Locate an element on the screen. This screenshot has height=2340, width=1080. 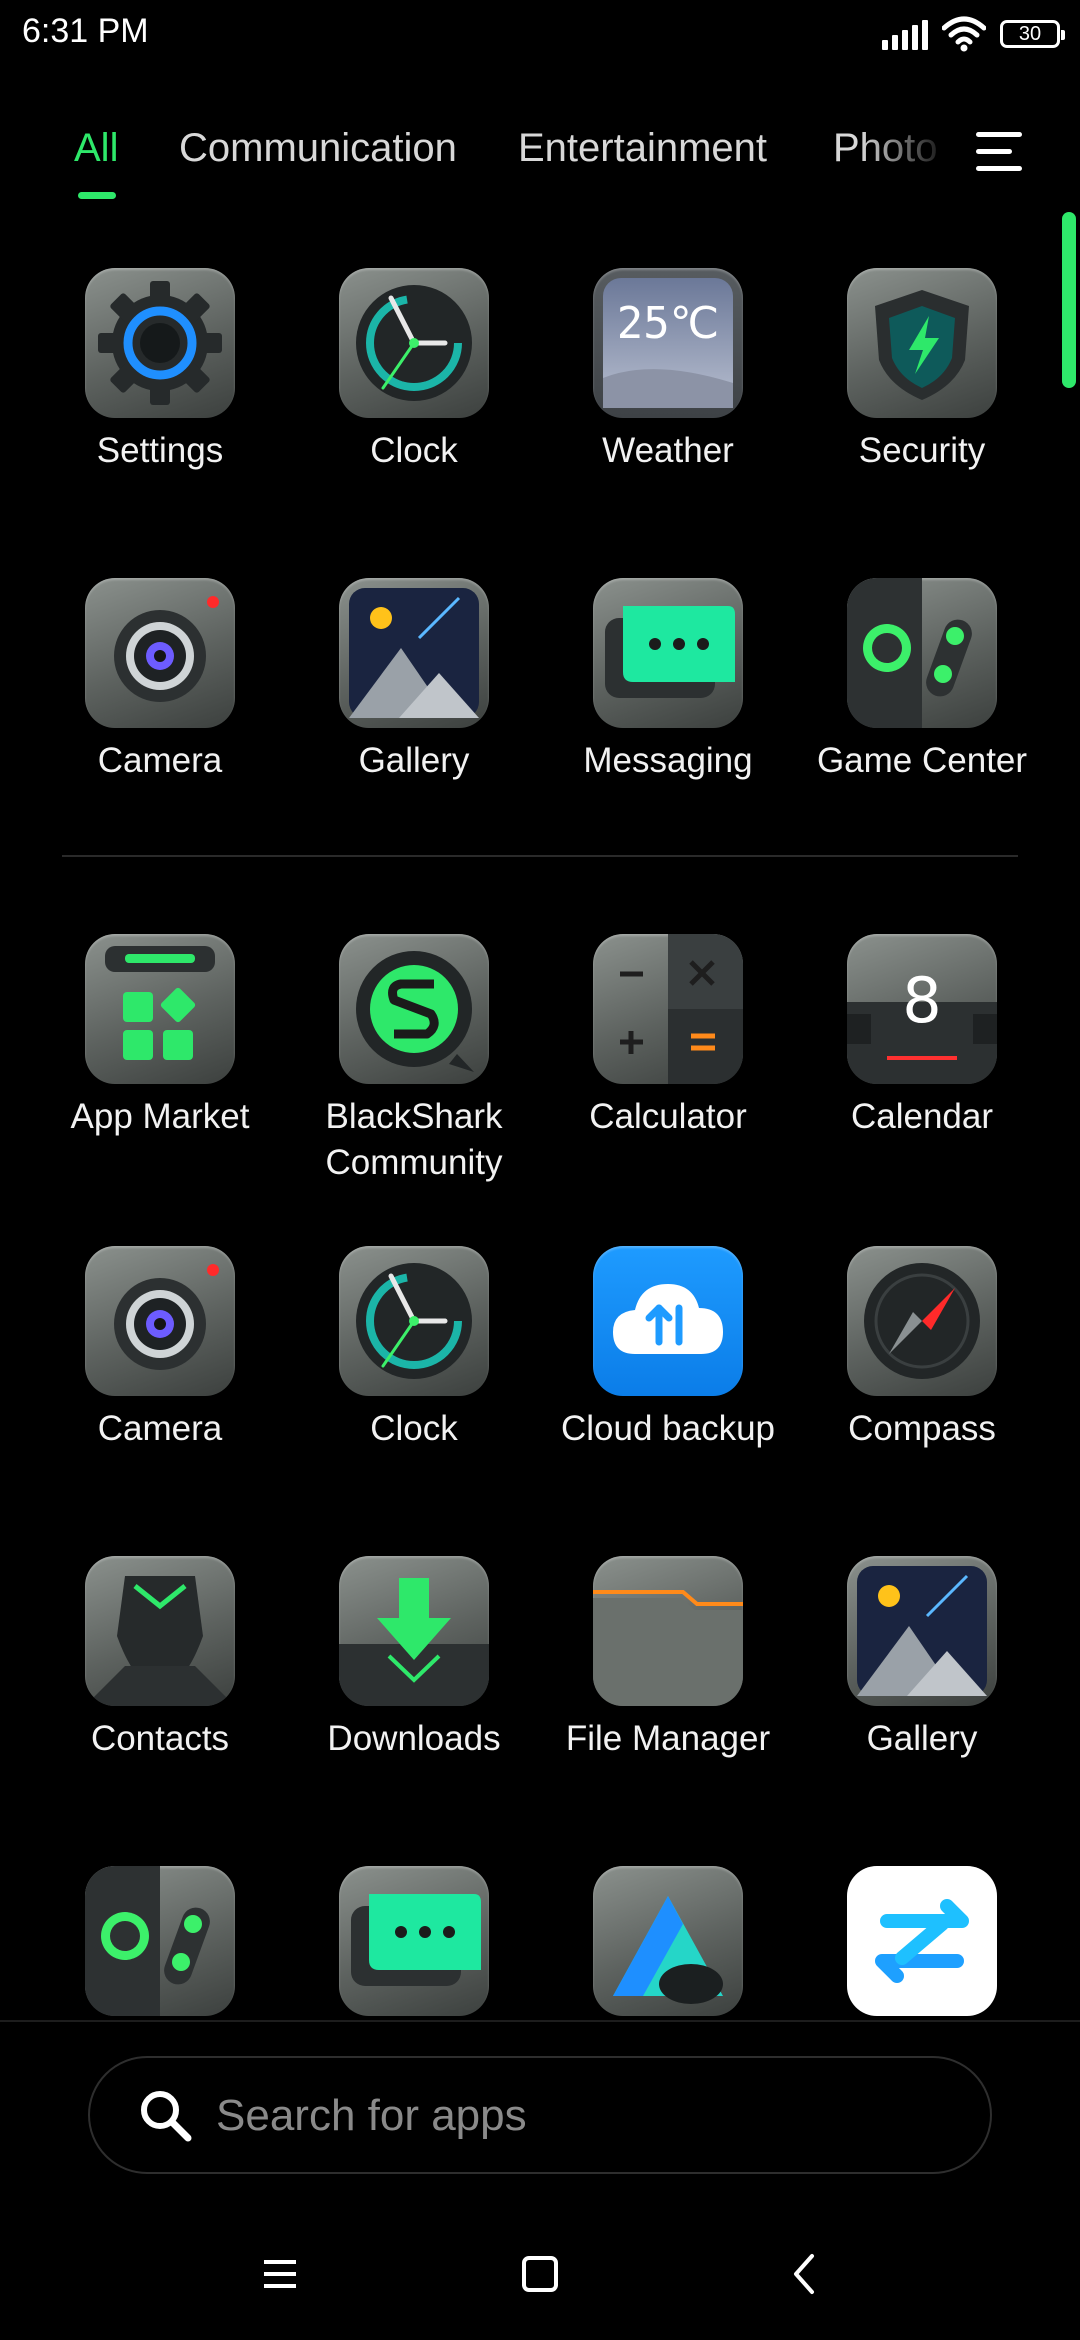
mountain-a-icon is located at coordinates (668, 1941).